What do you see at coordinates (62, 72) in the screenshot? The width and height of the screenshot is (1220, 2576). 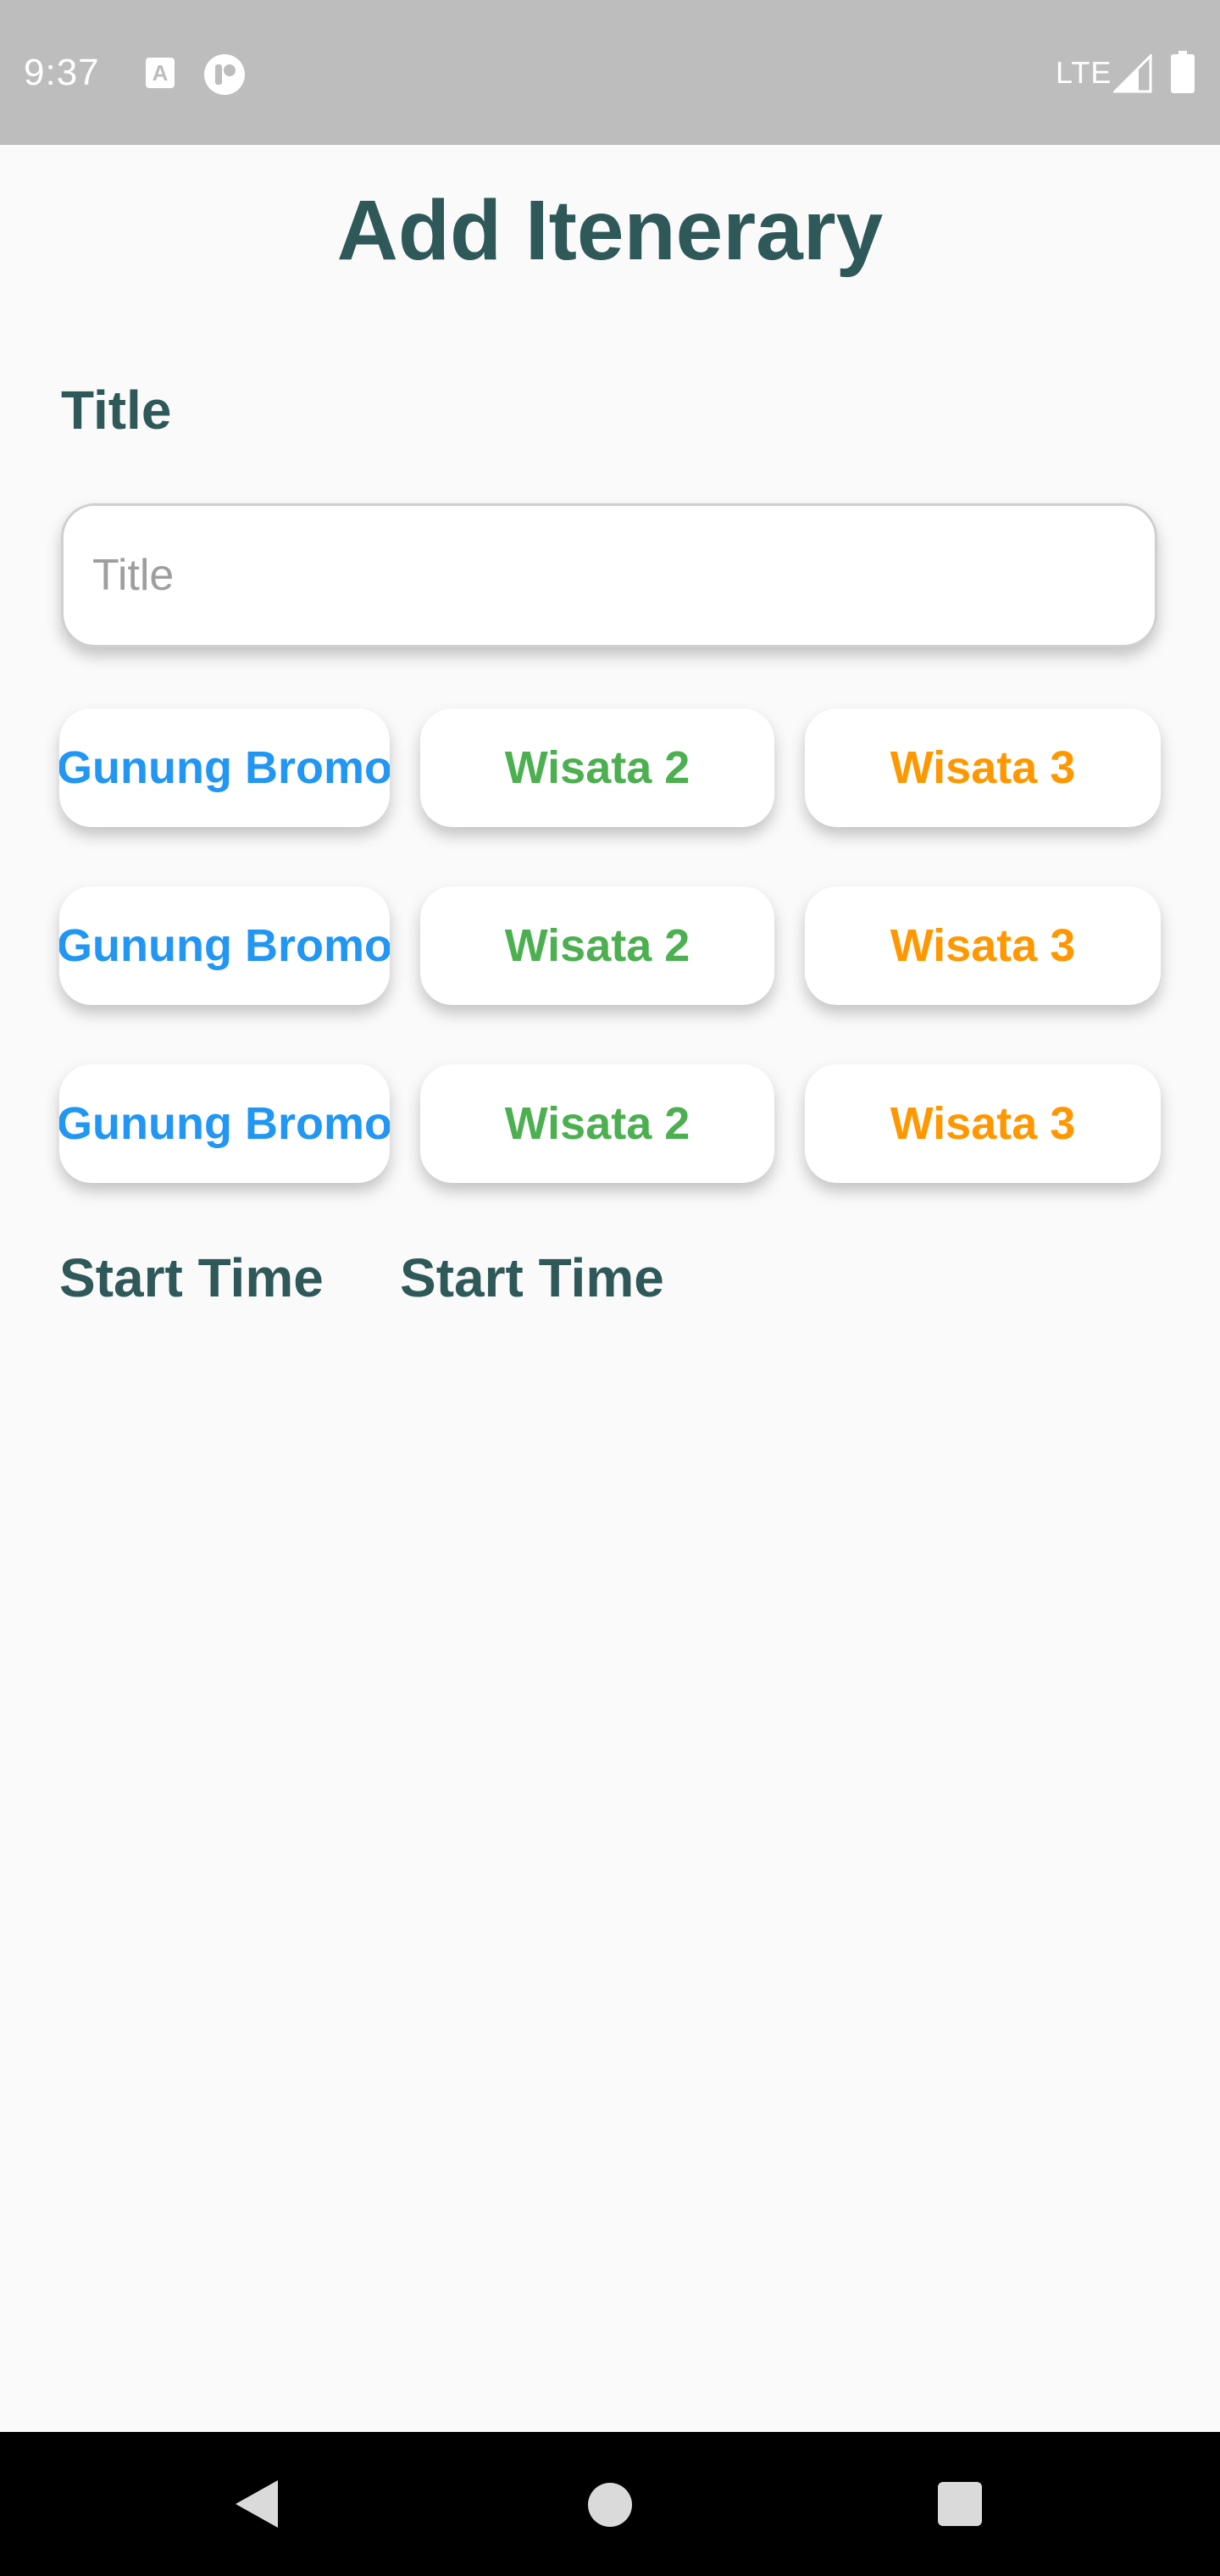 I see `status-time: 9:37` at bounding box center [62, 72].